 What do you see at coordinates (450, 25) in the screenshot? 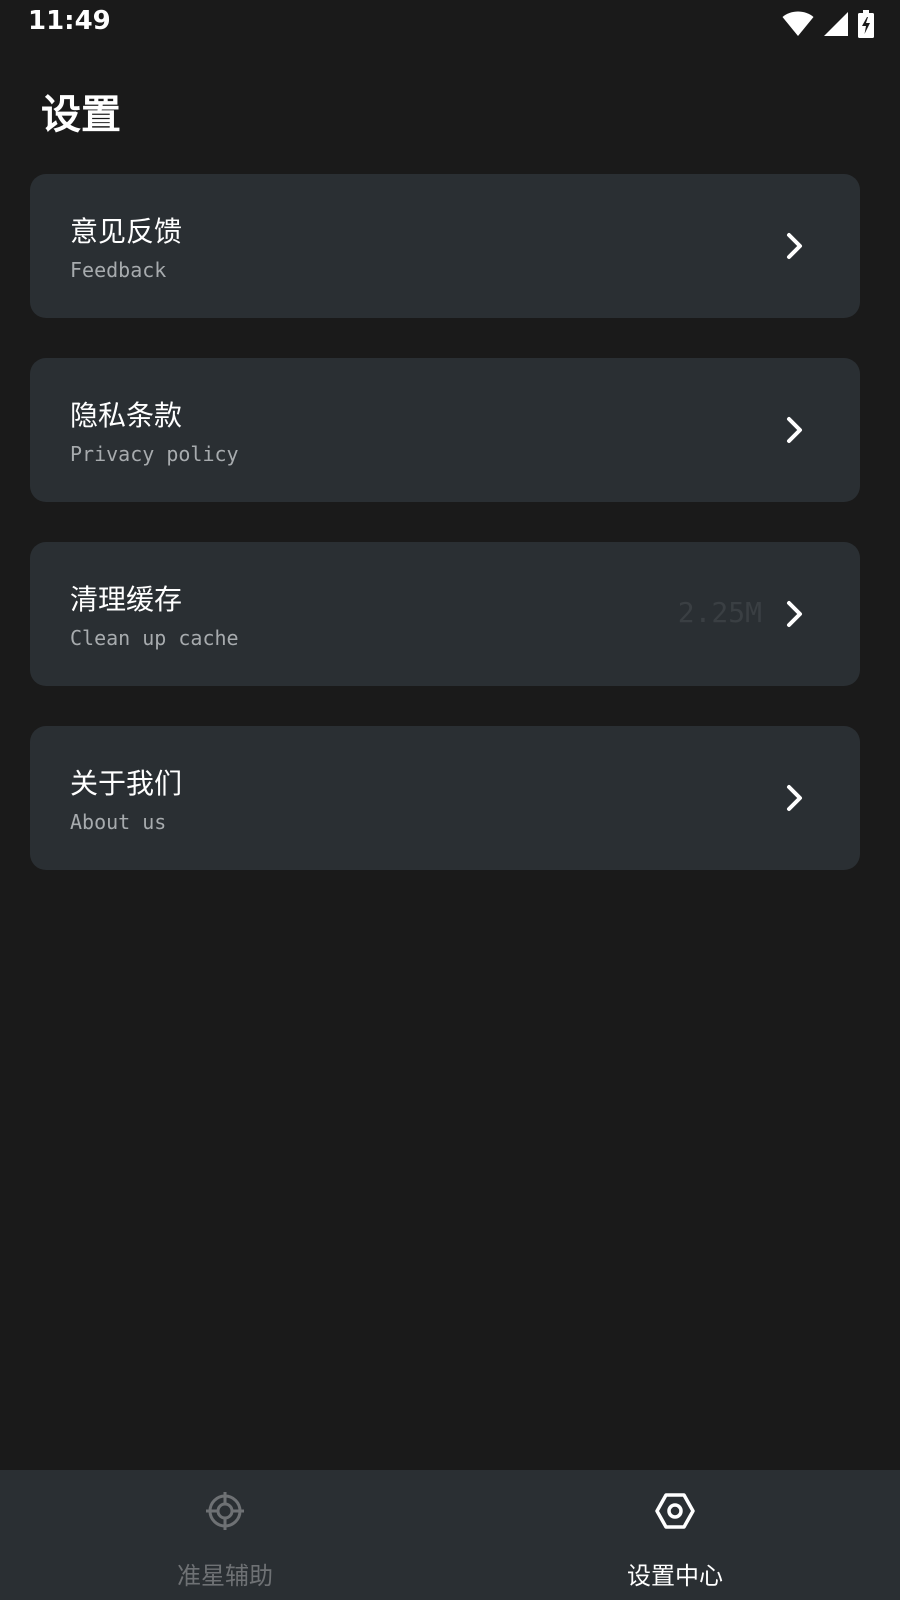
I see `status-bar: 11:49` at bounding box center [450, 25].